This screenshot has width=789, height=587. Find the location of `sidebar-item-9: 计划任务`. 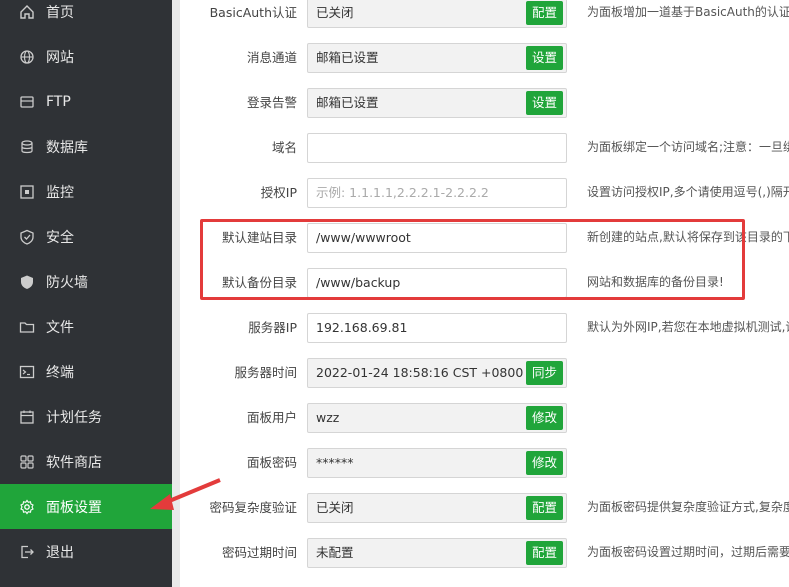

sidebar-item-9: 计划任务 is located at coordinates (86, 416).